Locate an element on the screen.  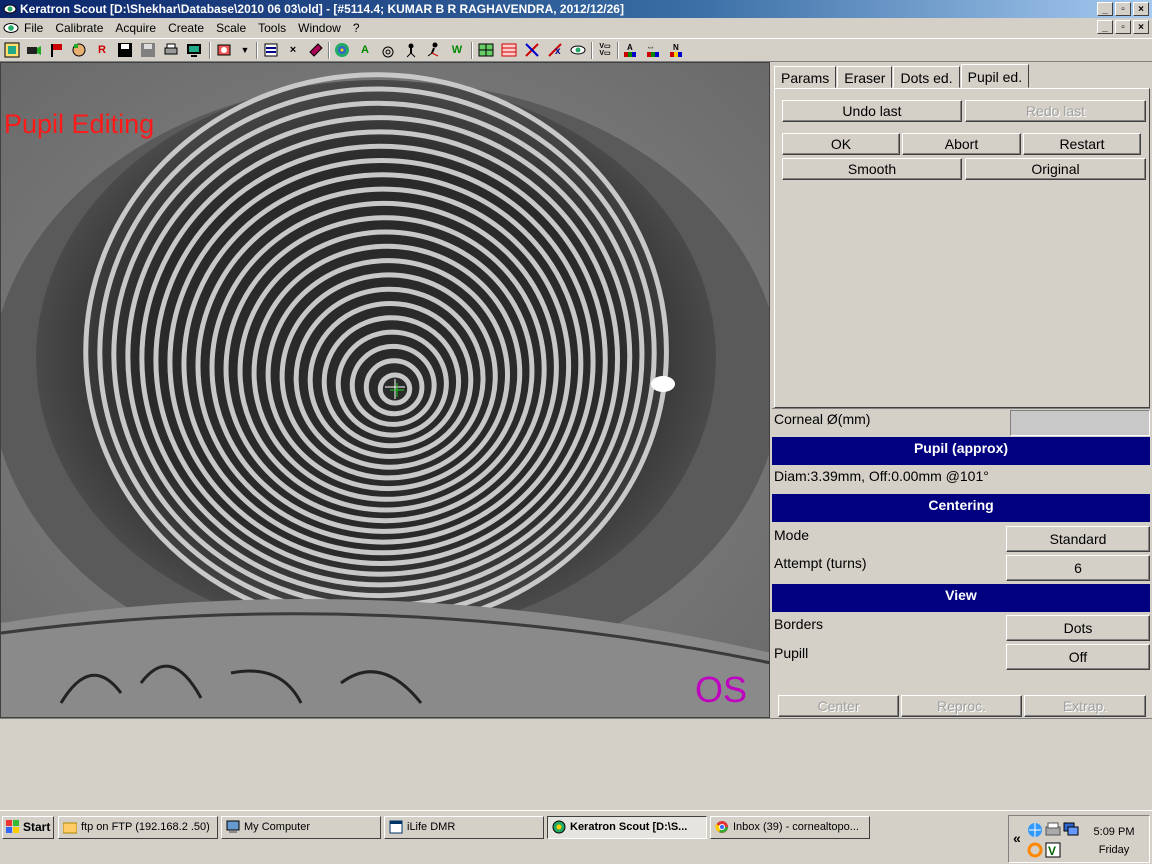
original-button: Original is located at coordinates (1055, 169).